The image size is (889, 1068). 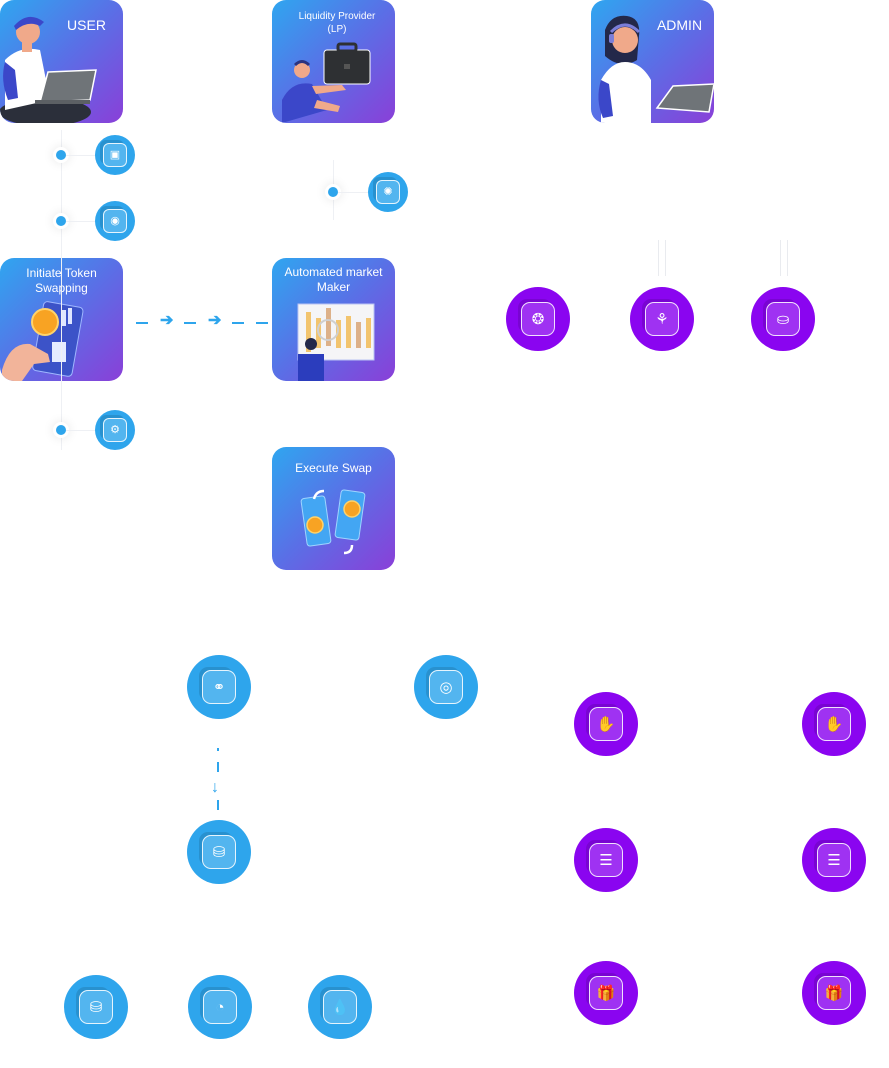 I want to click on coins-fee-node-right: ☰, so click(x=834, y=860).